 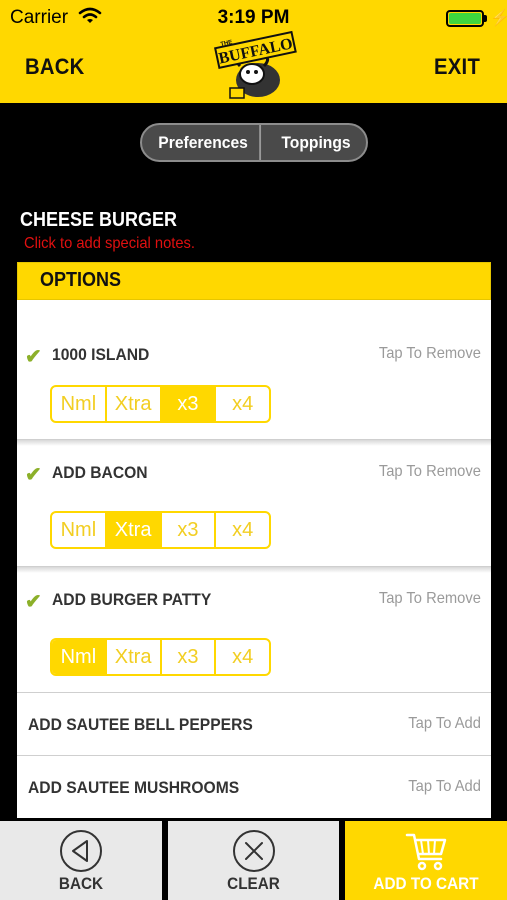 I want to click on option-name: 1000 ISLAND, so click(x=101, y=354).